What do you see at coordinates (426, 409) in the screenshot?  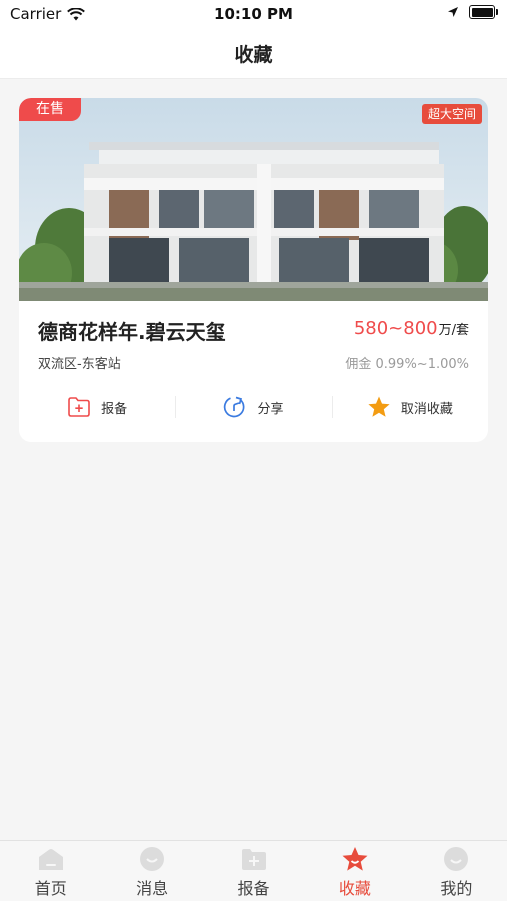 I see `unfavorite-label: 取消收藏` at bounding box center [426, 409].